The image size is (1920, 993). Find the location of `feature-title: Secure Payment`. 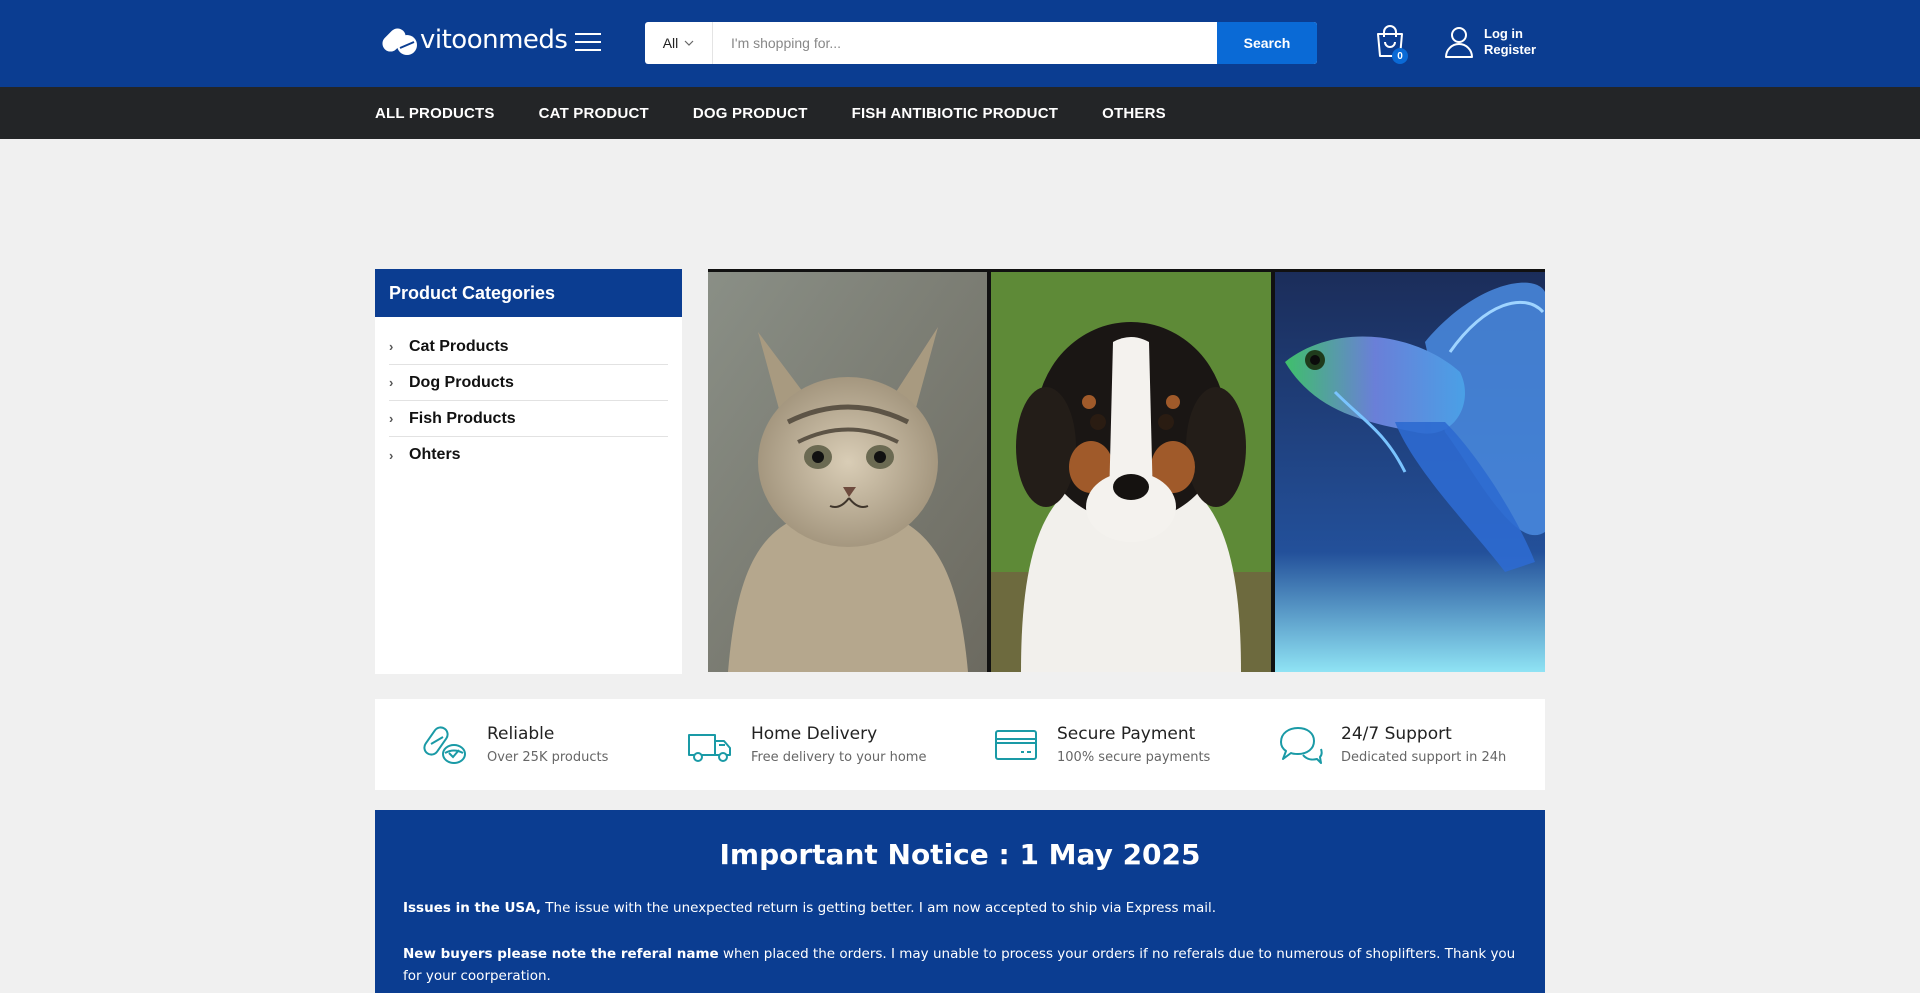

feature-title: Secure Payment is located at coordinates (1126, 734).